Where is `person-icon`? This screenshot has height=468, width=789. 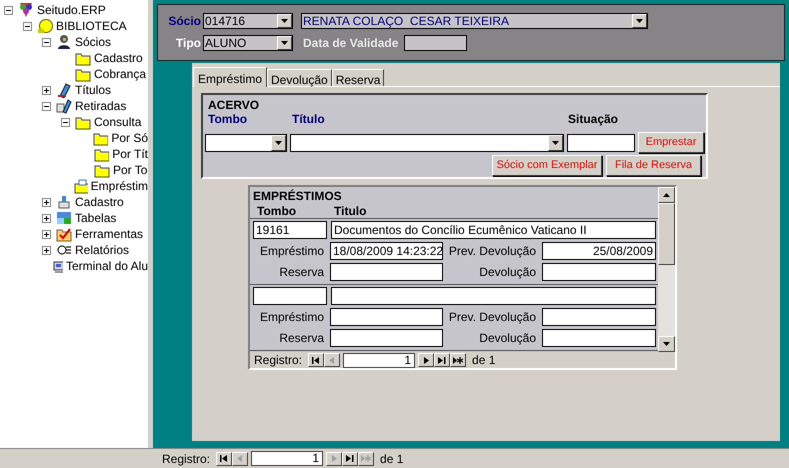 person-icon is located at coordinates (64, 42).